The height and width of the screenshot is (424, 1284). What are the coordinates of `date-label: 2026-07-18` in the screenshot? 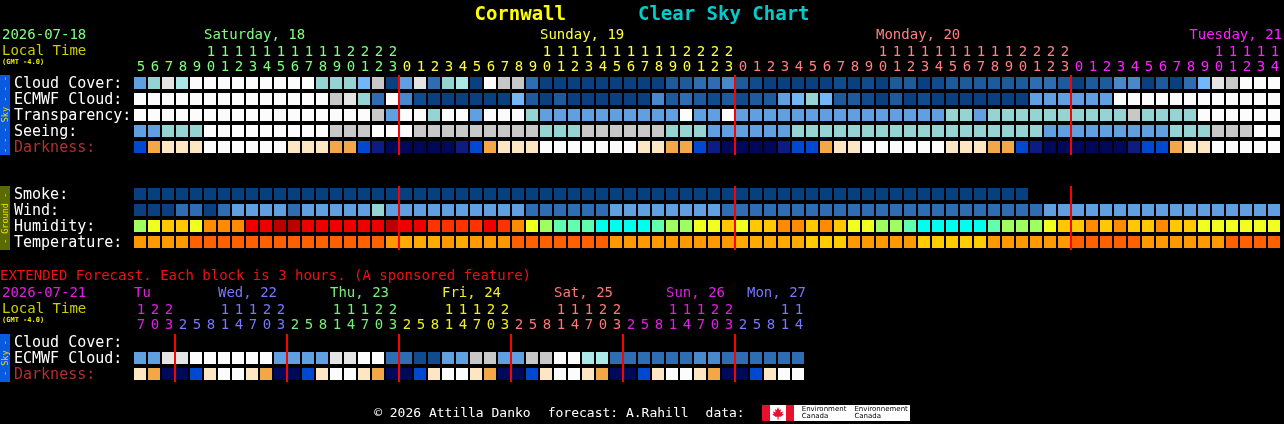 It's located at (44, 34).